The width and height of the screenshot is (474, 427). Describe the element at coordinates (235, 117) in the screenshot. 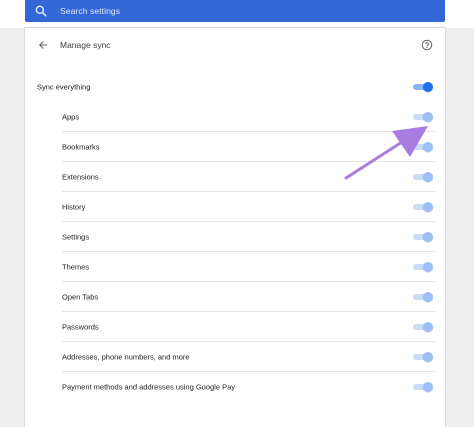

I see `sync-item-row: Apps` at that location.